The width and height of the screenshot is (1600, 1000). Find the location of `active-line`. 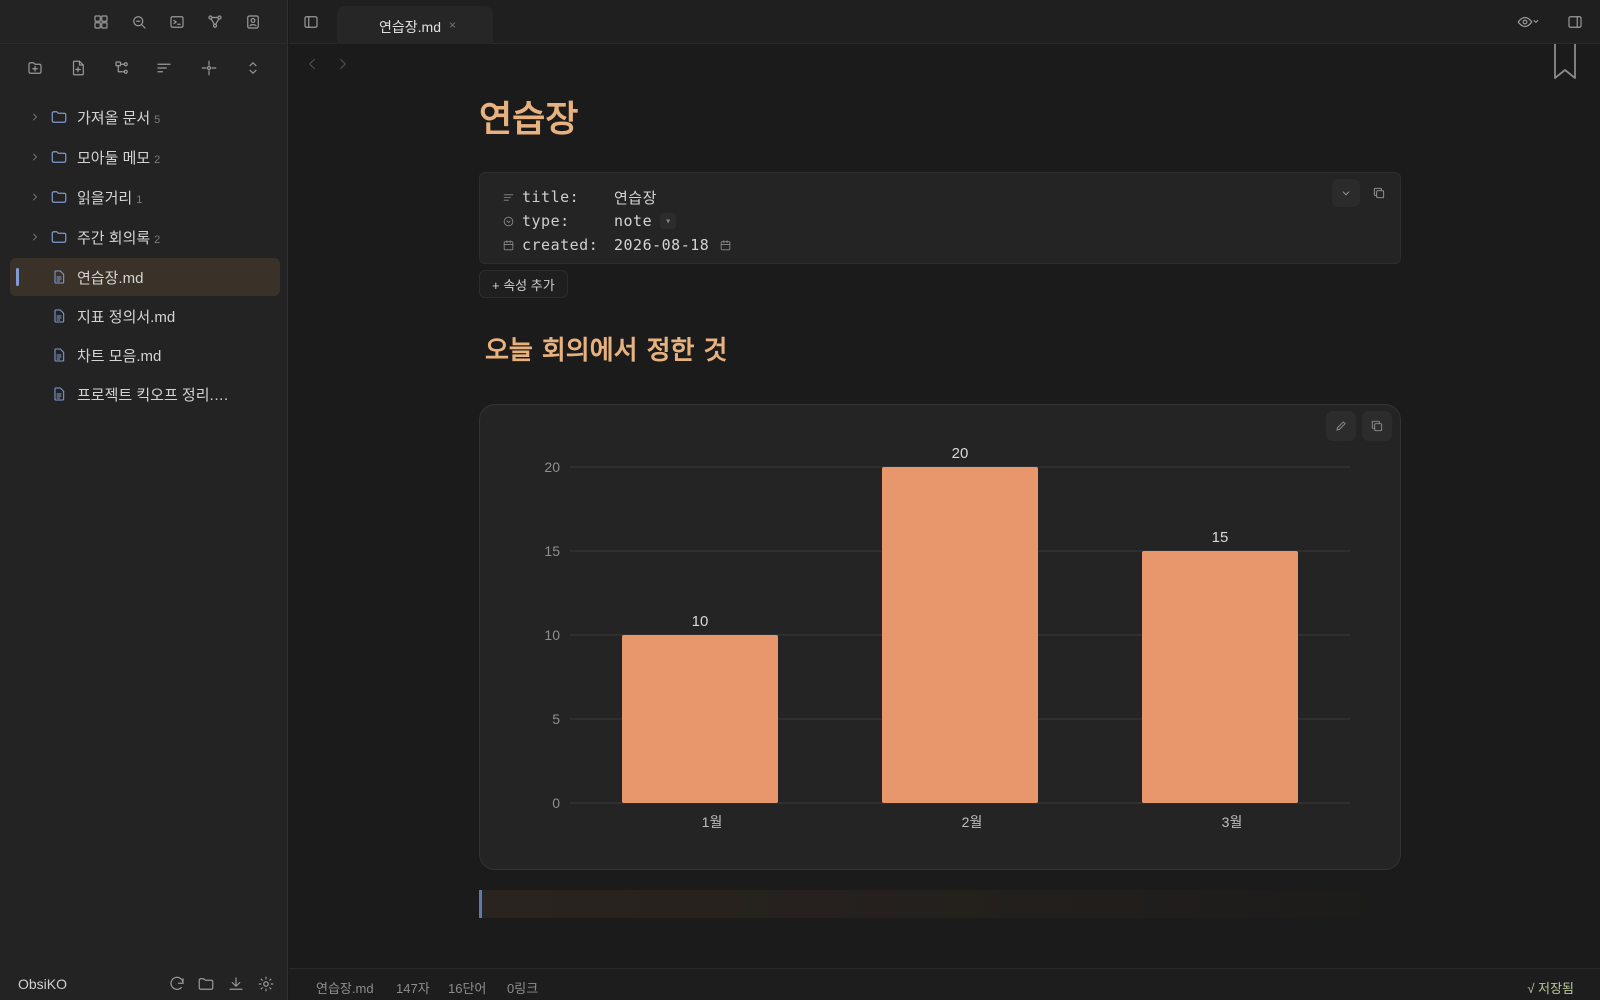

active-line is located at coordinates (940, 904).